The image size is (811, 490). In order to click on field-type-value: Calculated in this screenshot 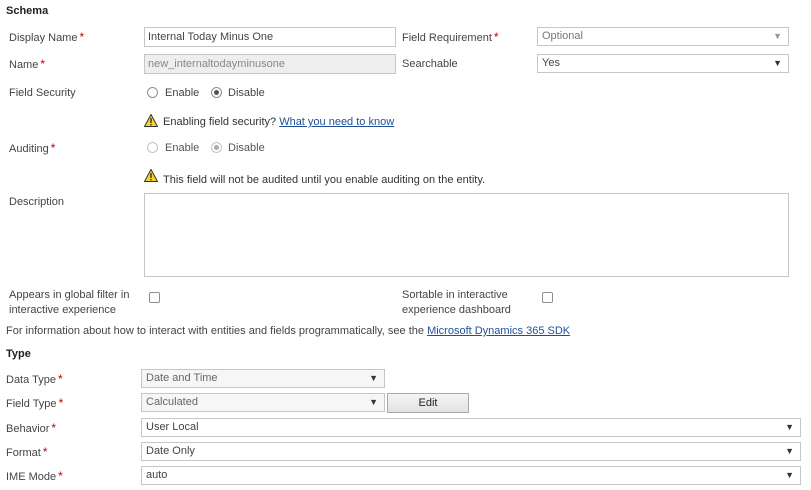, I will do `click(172, 402)`.